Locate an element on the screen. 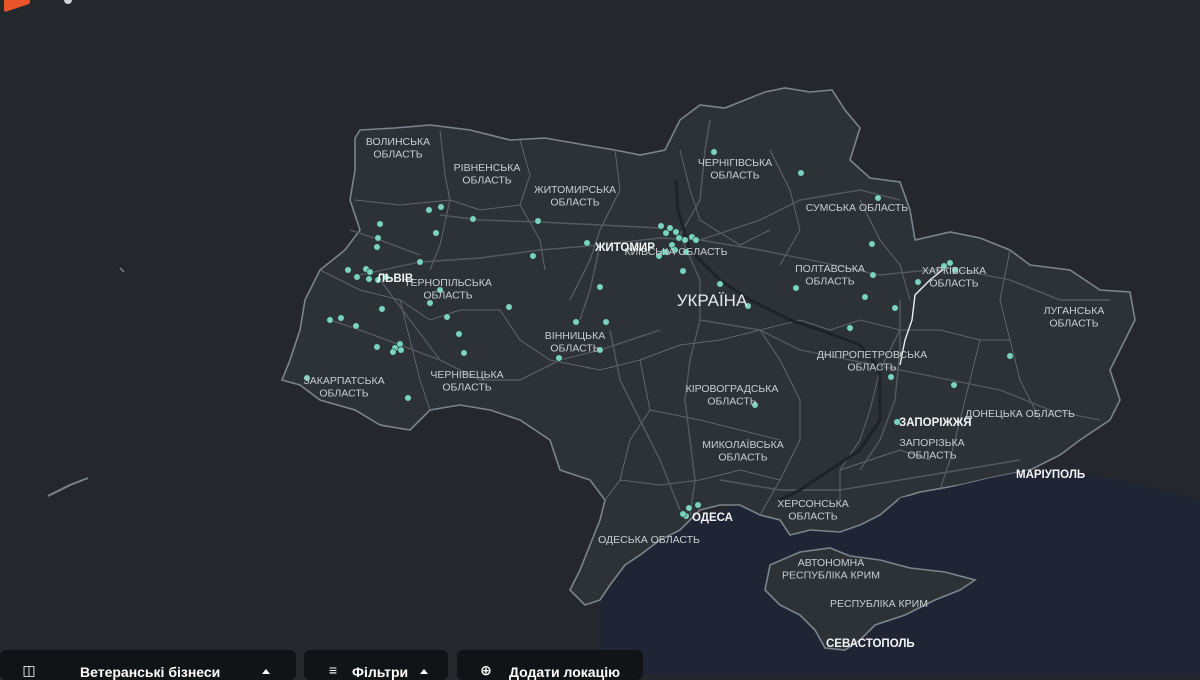 Image resolution: width=1200 pixels, height=680 pixels. region-label-poltava: ПОЛТАВСЬКА ОБЛАСТЬ is located at coordinates (830, 275).